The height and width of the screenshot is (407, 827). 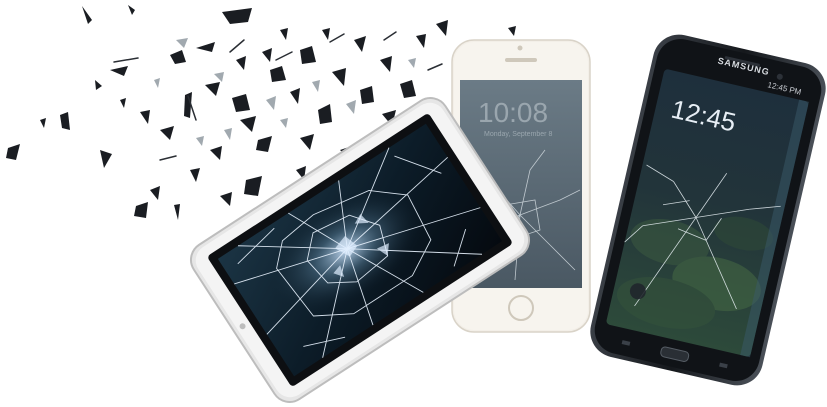 What do you see at coordinates (521, 60) in the screenshot?
I see `iphone-earpiece` at bounding box center [521, 60].